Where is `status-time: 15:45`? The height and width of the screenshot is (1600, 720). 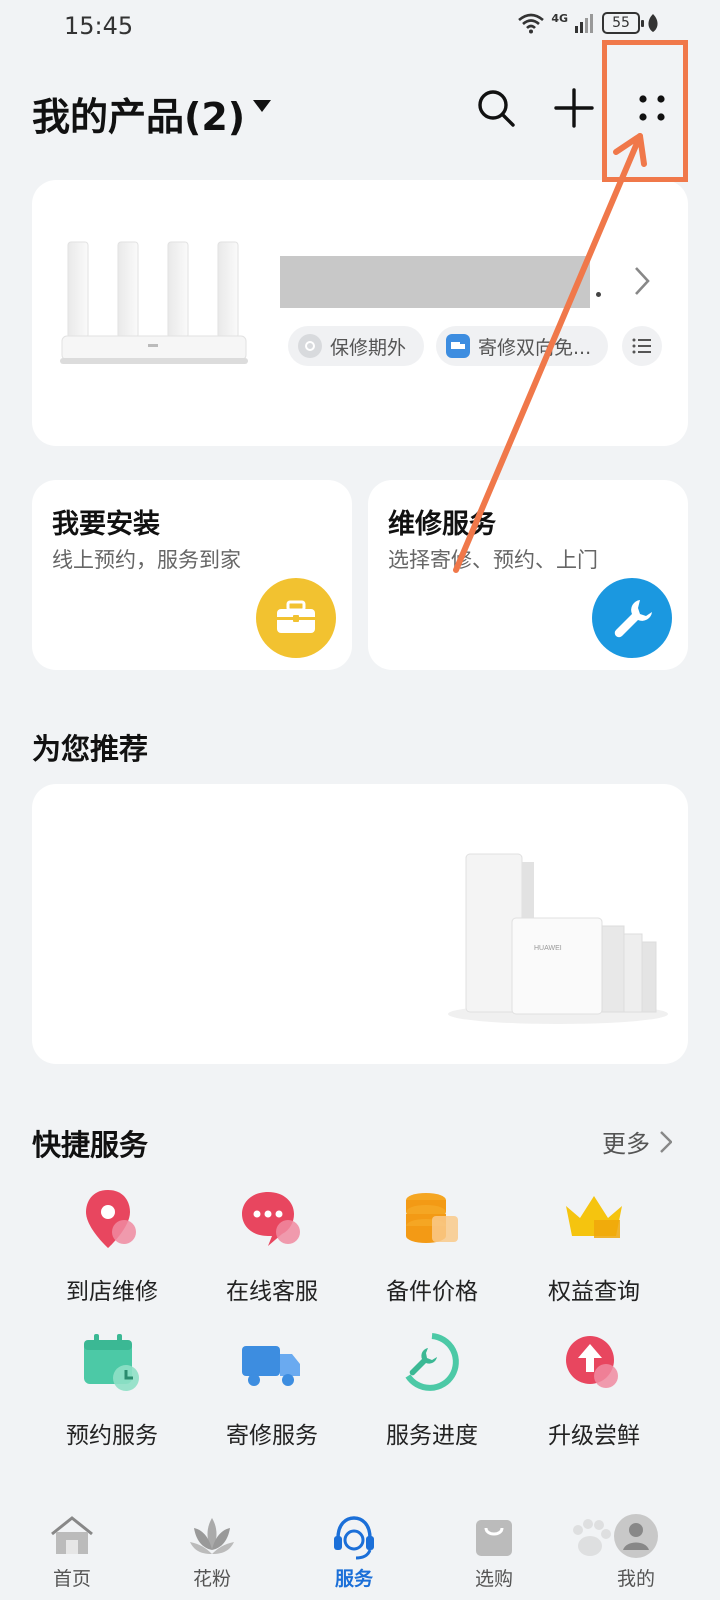 status-time: 15:45 is located at coordinates (99, 26).